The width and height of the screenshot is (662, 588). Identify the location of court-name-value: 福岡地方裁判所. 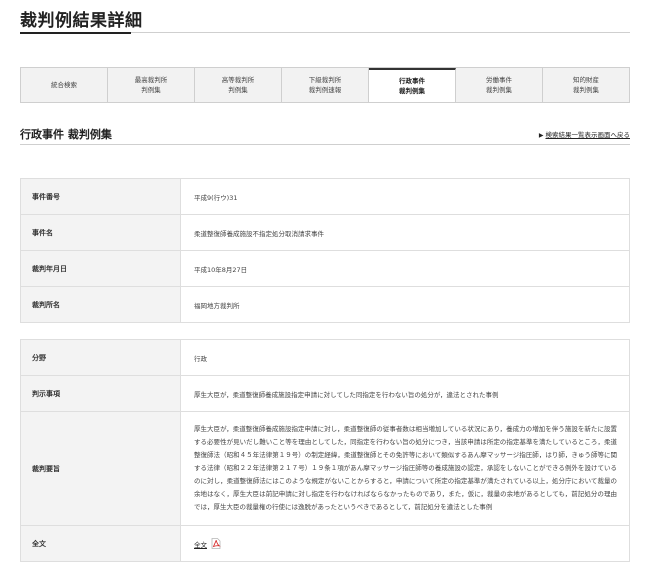
(405, 304).